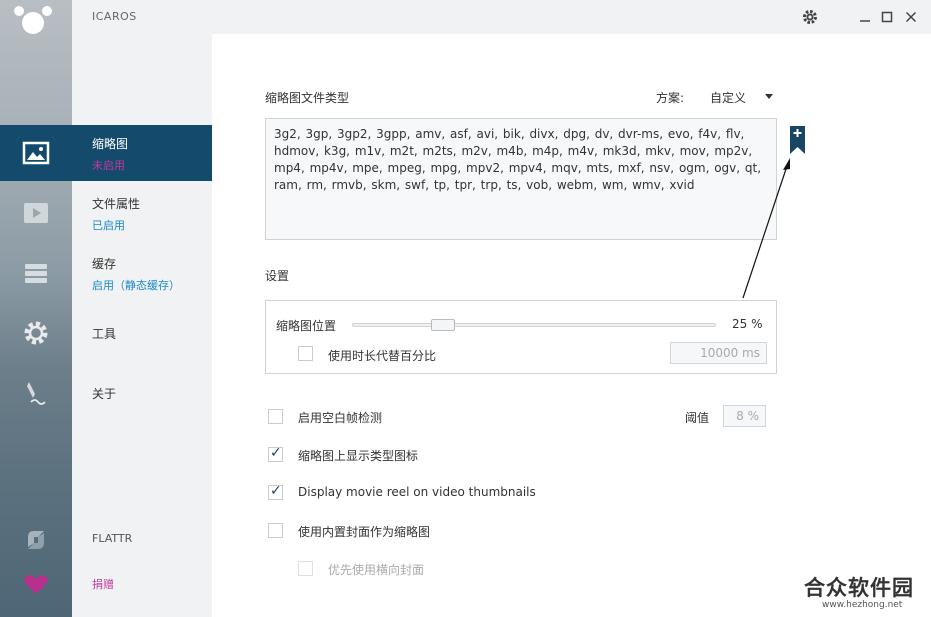 This screenshot has height=617, width=931. I want to click on rail-about-button, so click(36, 393).